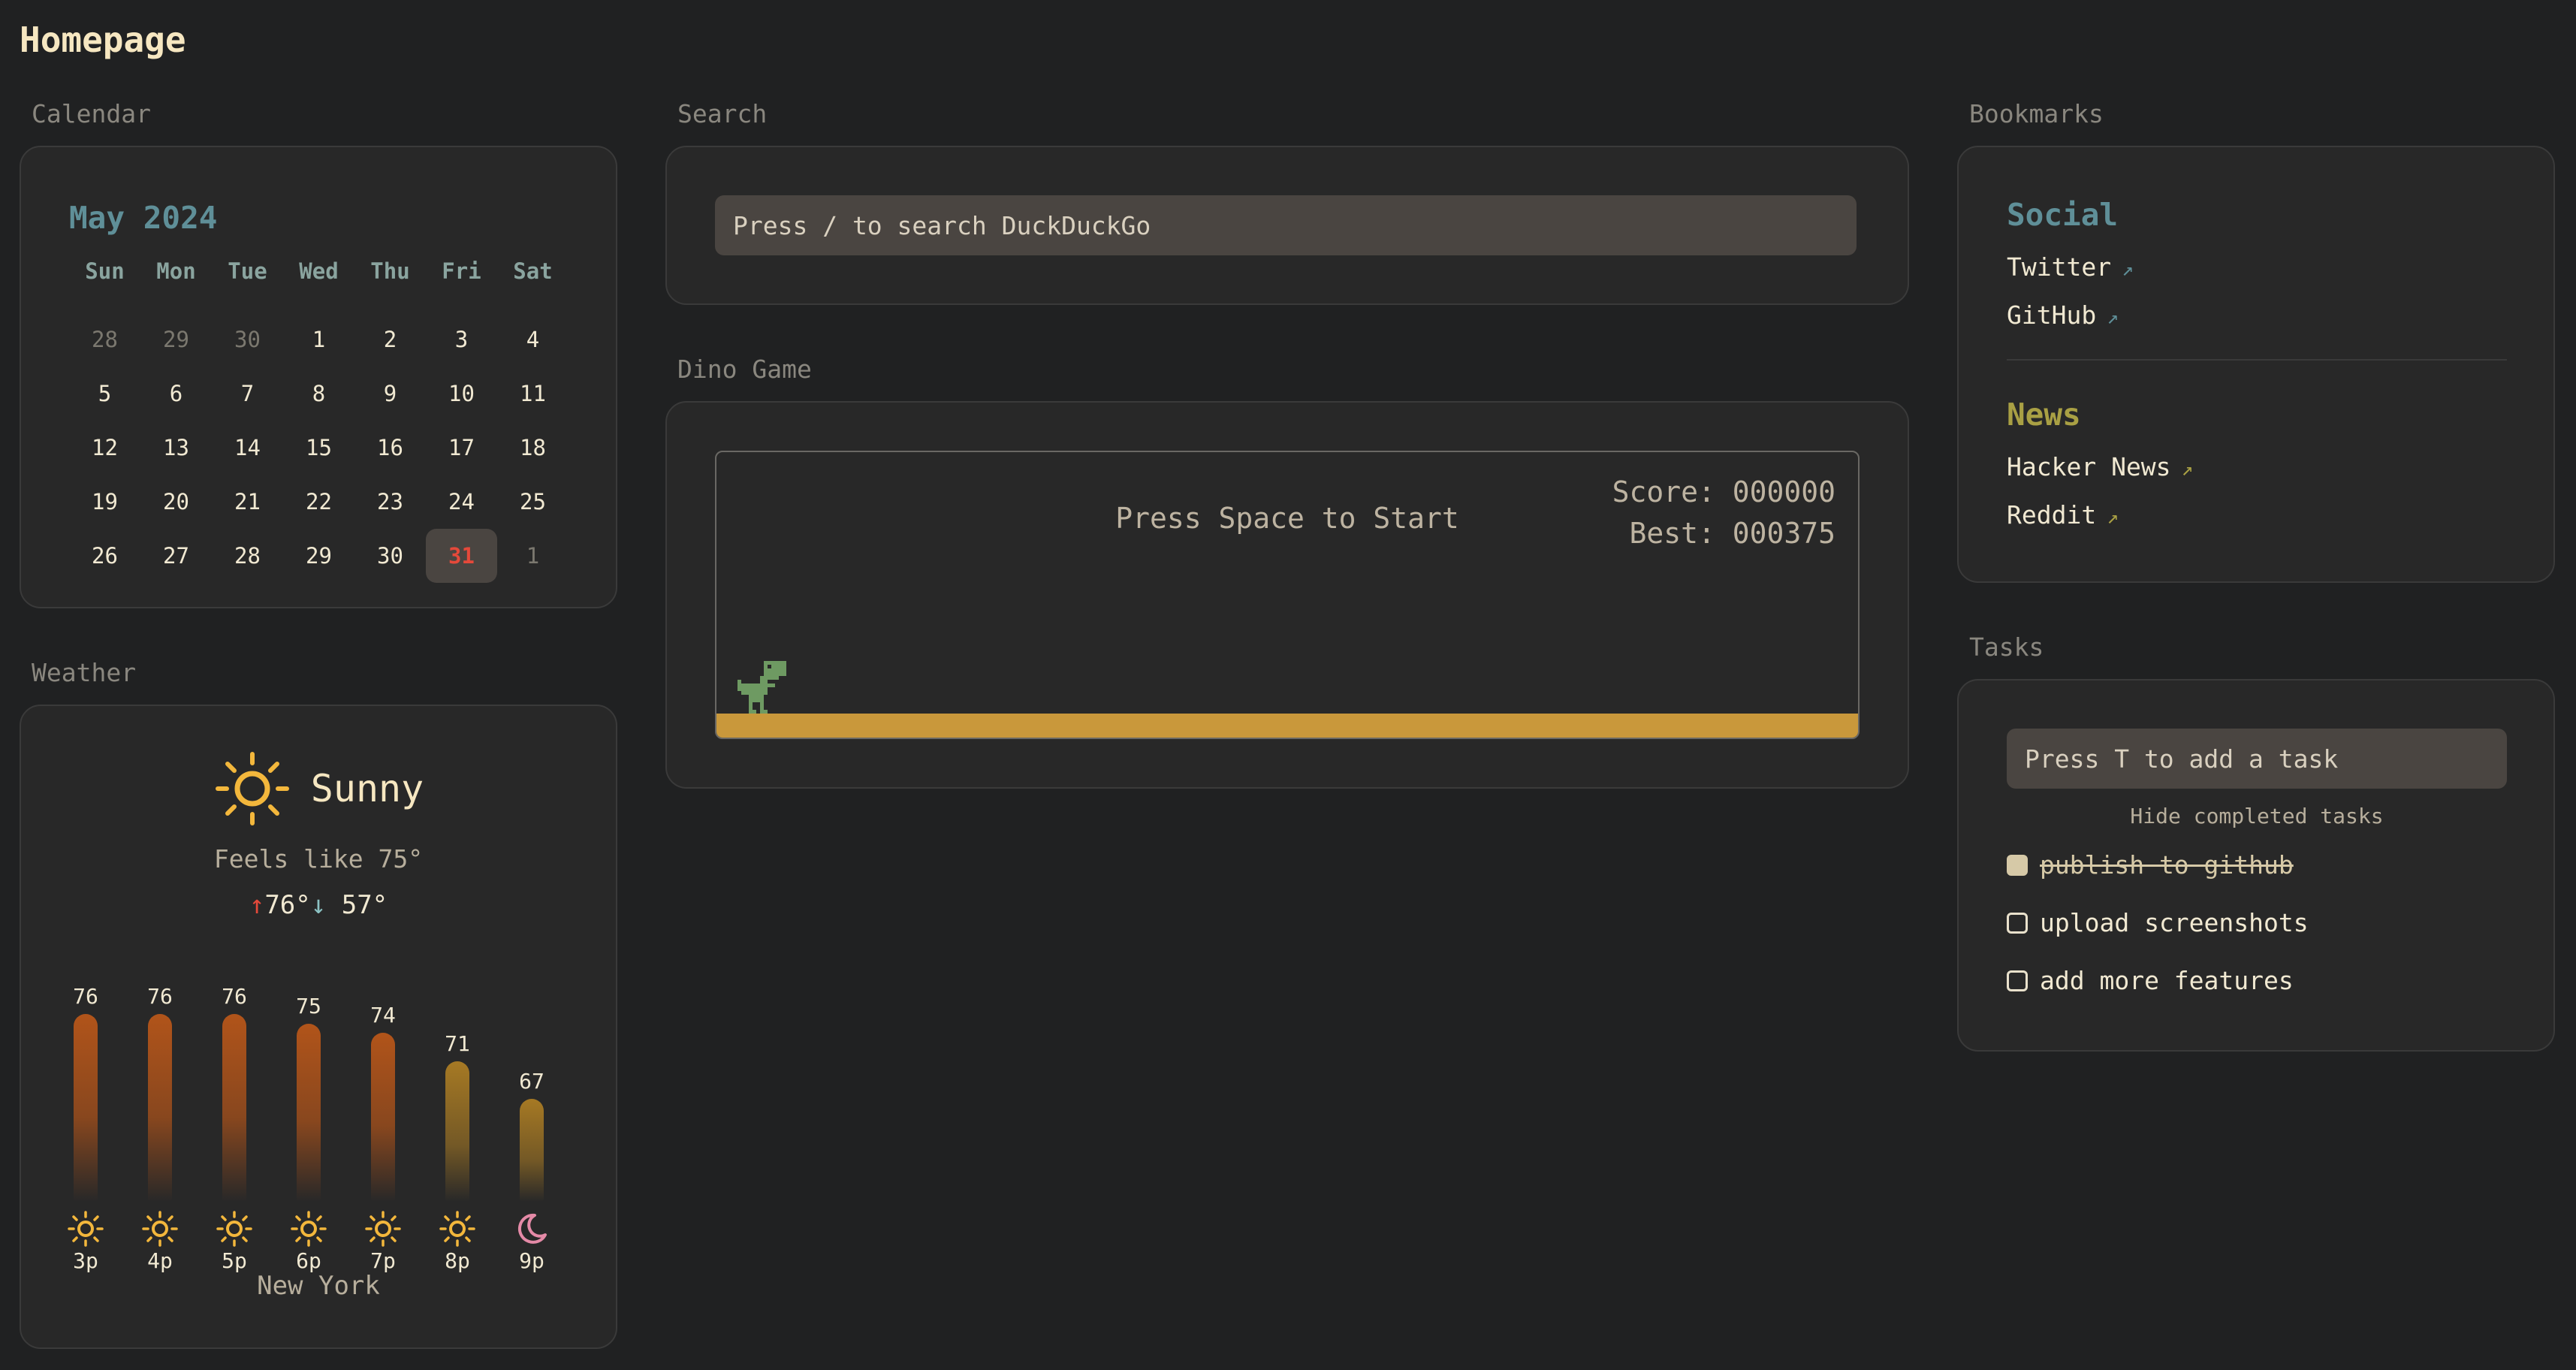 The width and height of the screenshot is (2576, 1370). Describe the element at coordinates (461, 556) in the screenshot. I see `calendar-today: 31` at that location.